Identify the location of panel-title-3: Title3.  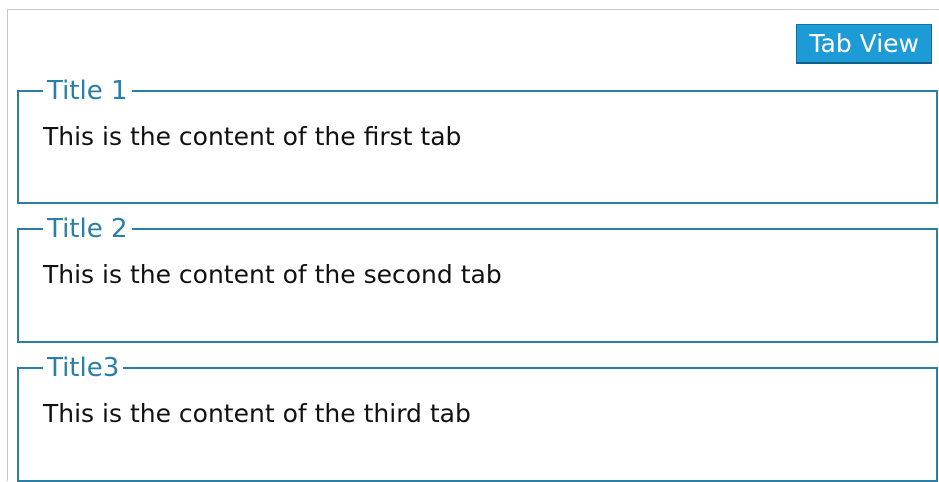
(83, 368).